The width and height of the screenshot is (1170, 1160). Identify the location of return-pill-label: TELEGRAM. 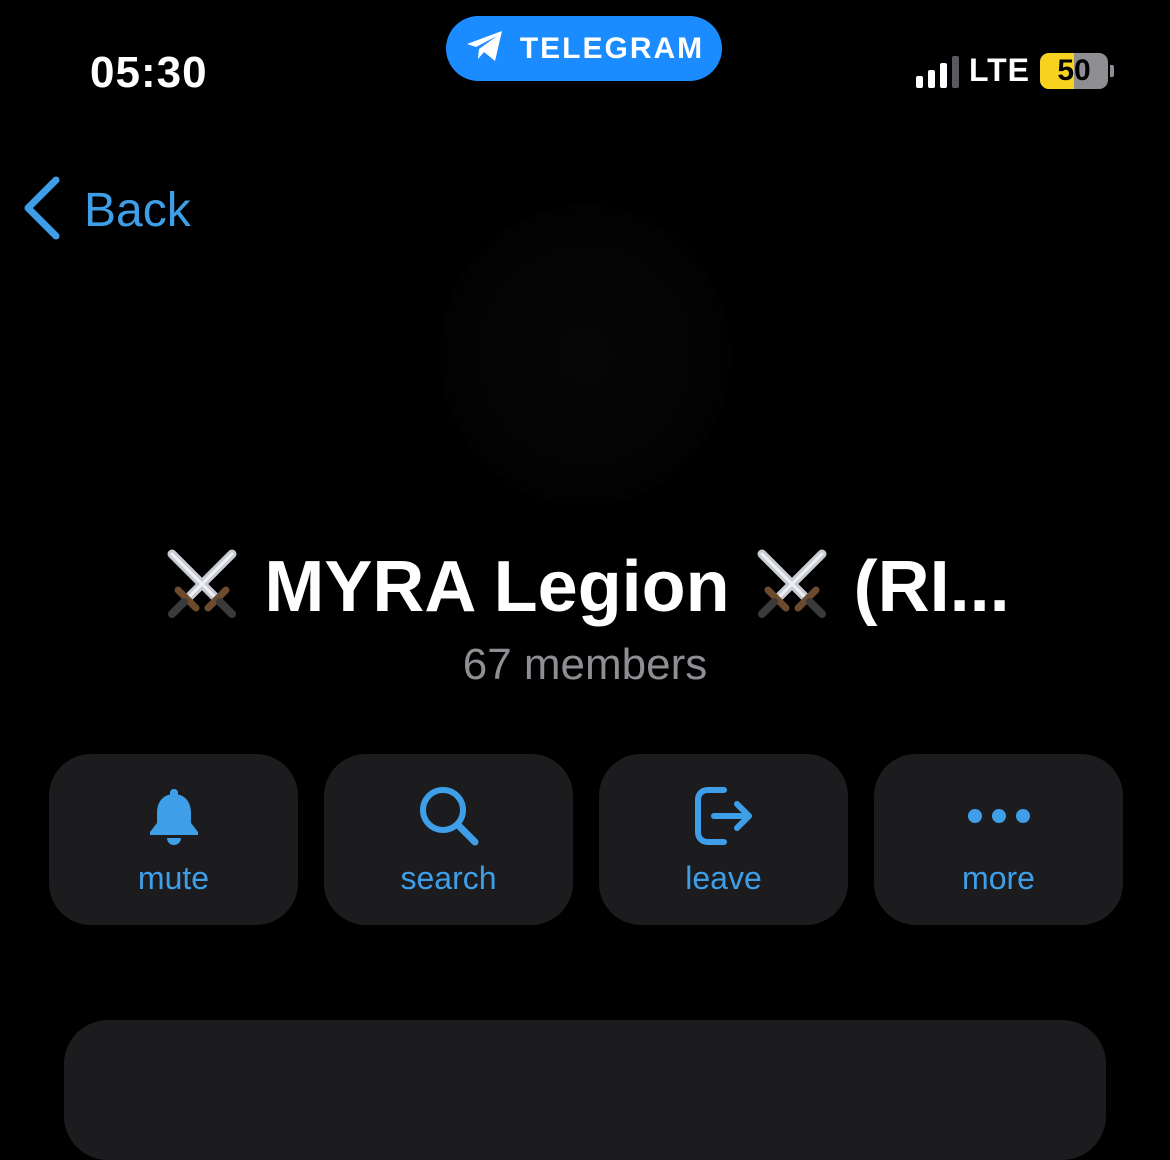
(612, 48).